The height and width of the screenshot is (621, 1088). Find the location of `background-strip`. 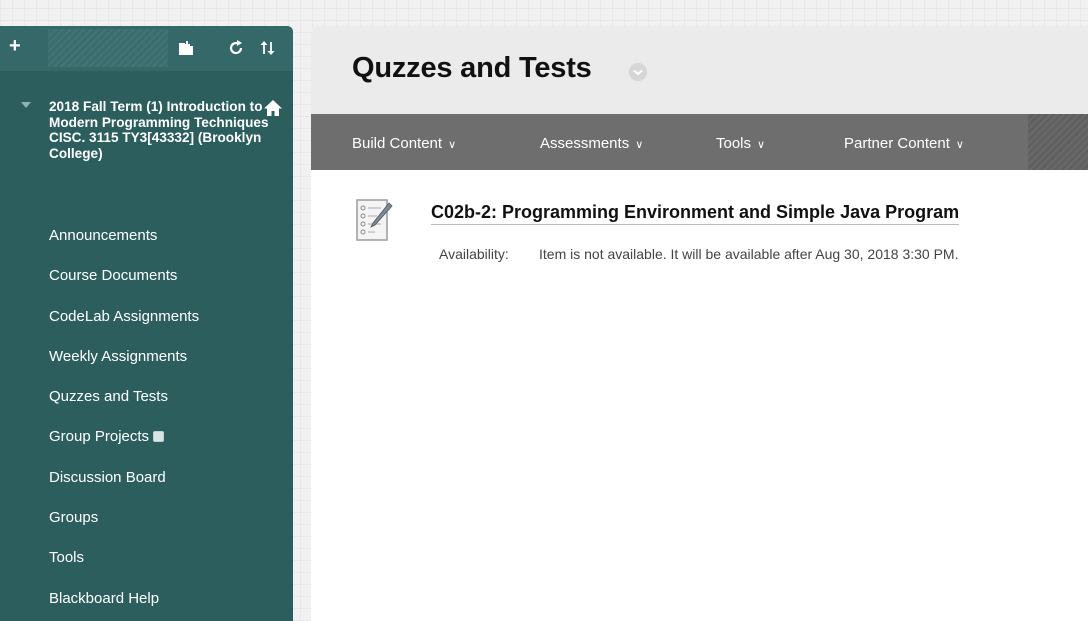

background-strip is located at coordinates (544, 13).